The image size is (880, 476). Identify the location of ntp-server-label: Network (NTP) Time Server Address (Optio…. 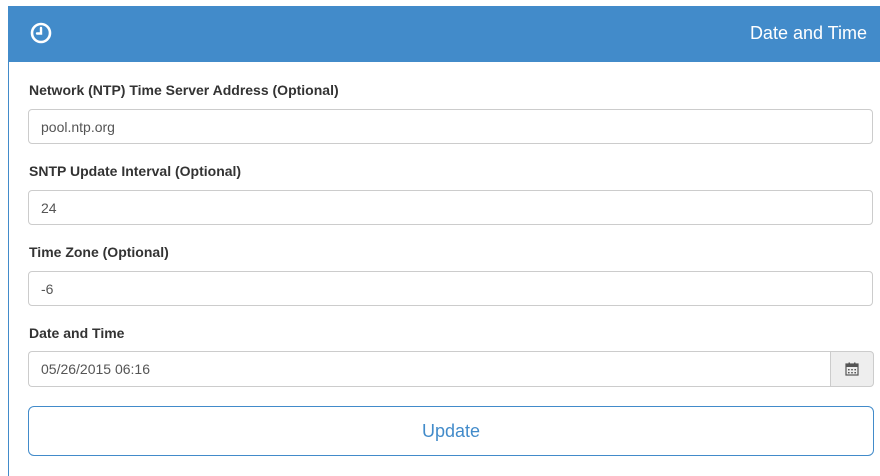
(184, 90).